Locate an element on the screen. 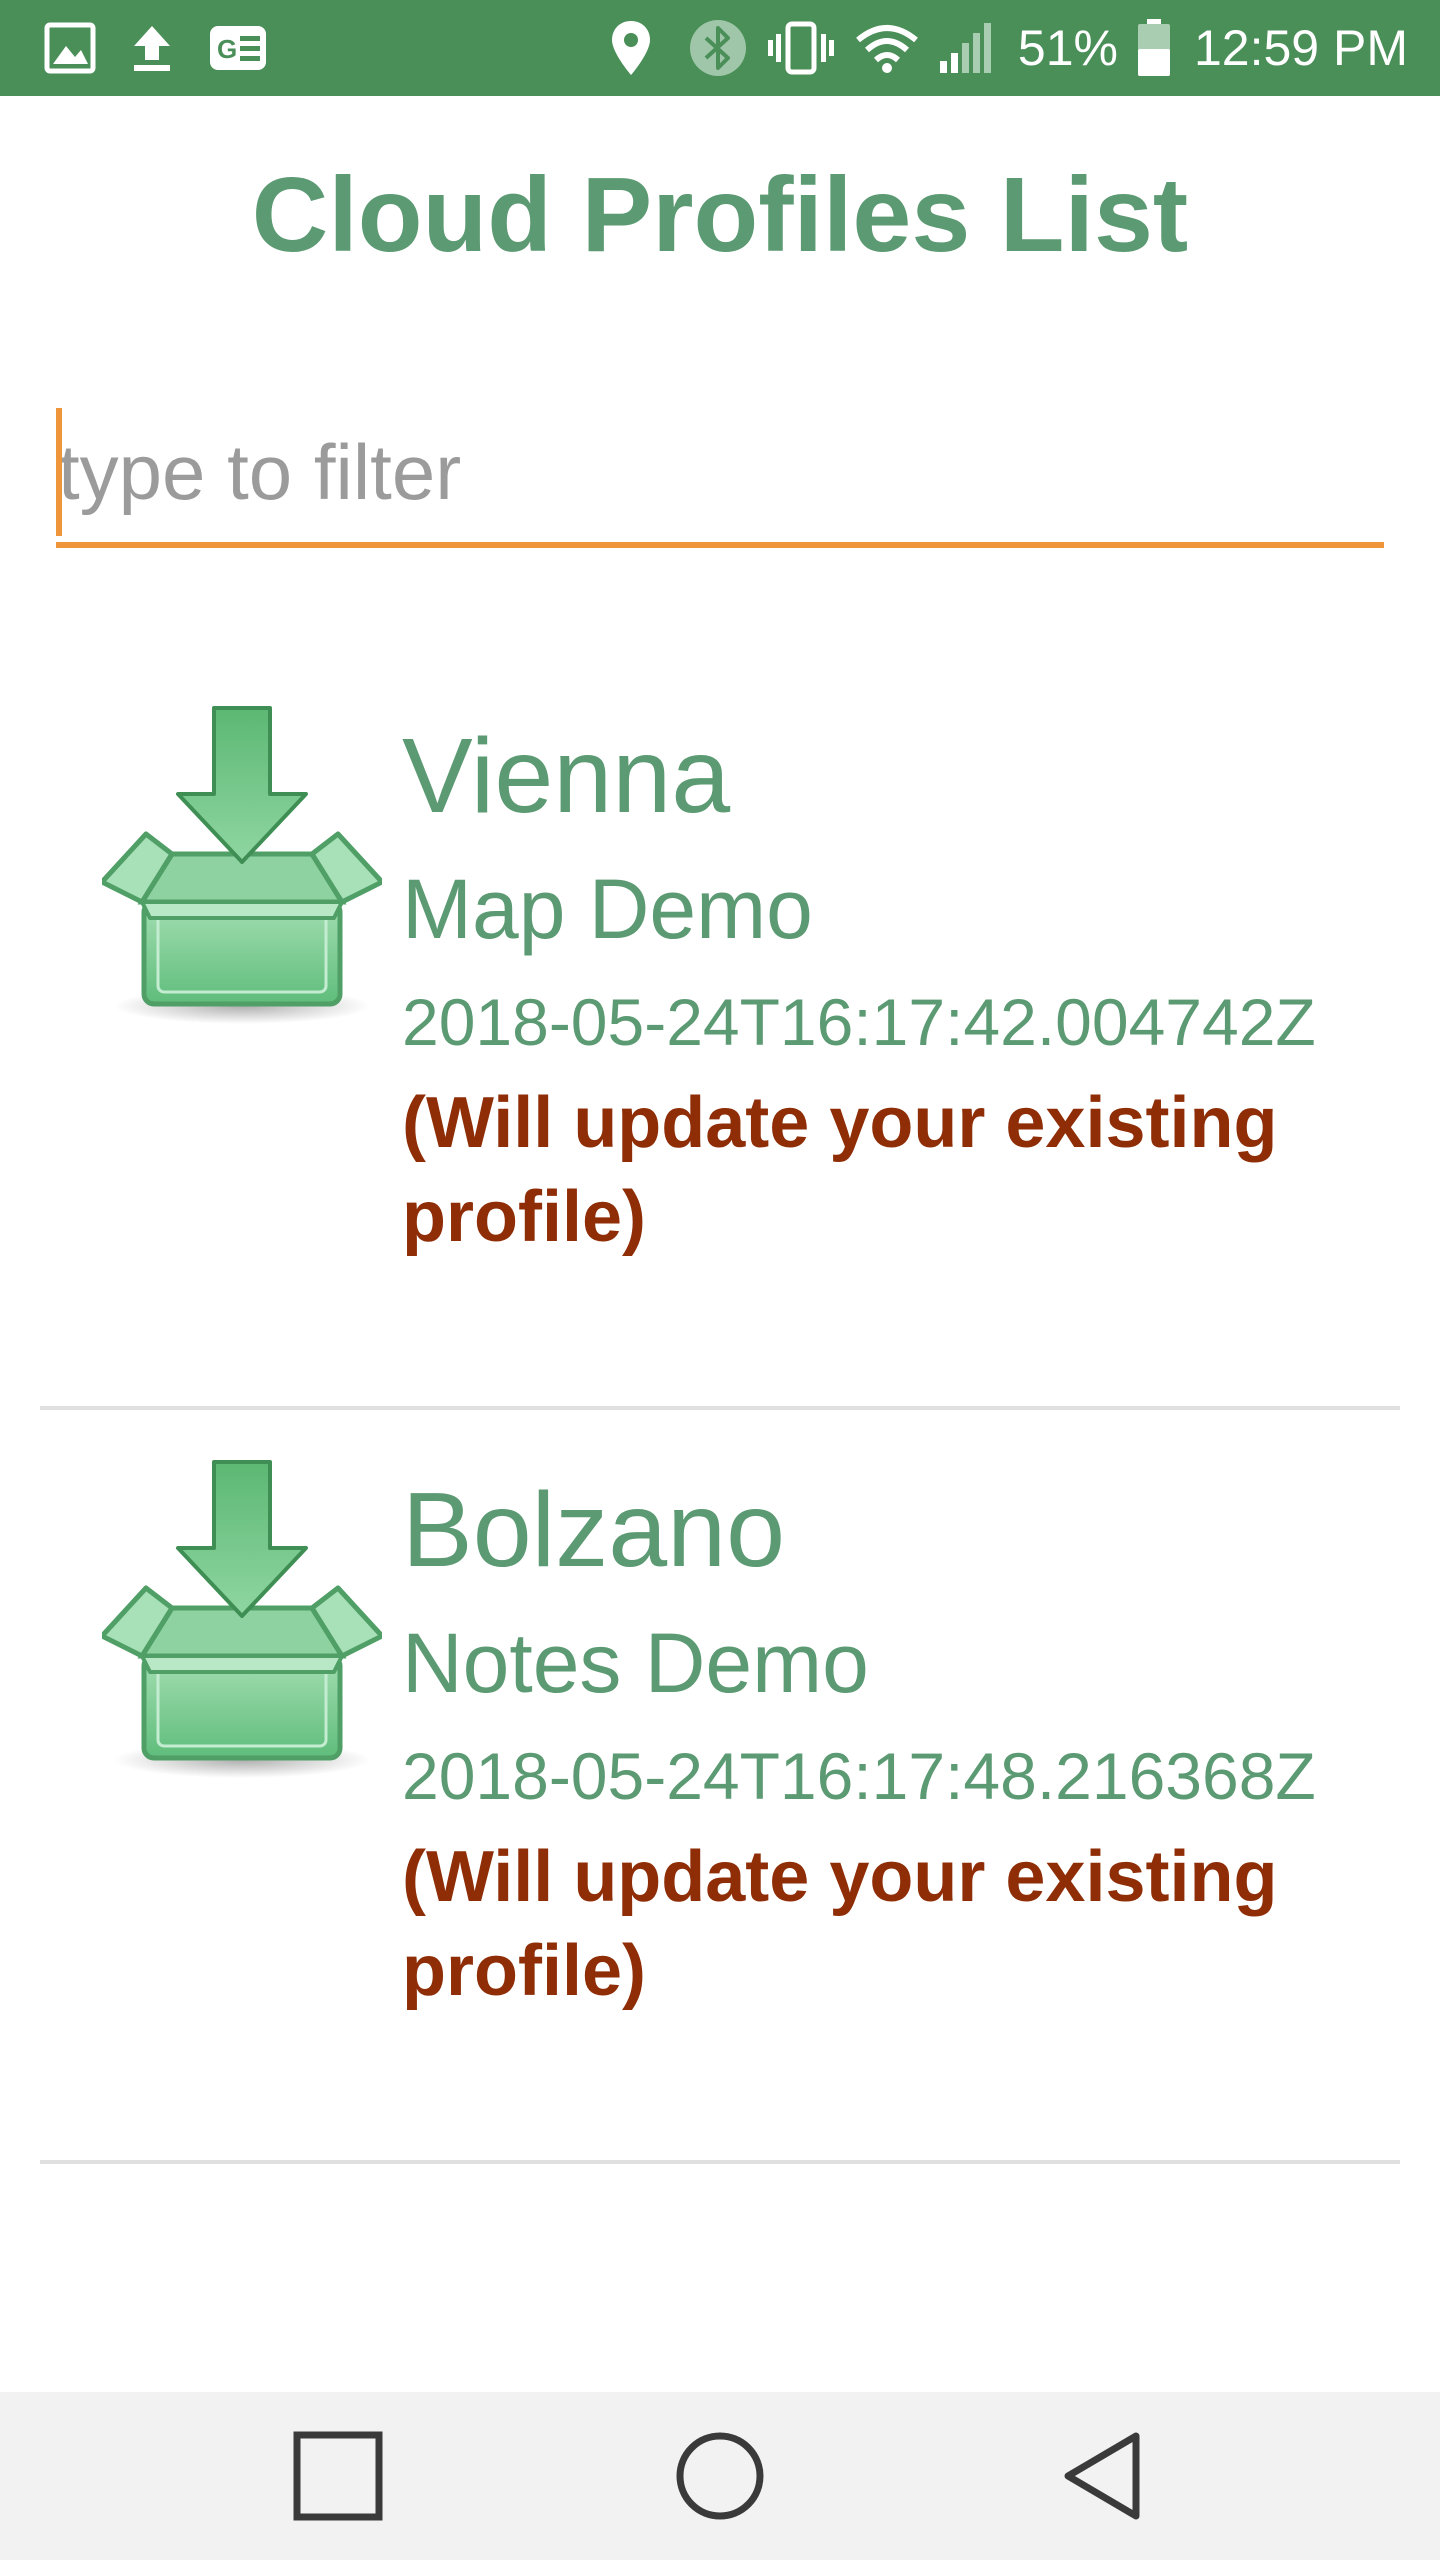 This screenshot has width=1440, height=2560. profile-timestamp: 2018-05-24T16:17:42.004742Z is located at coordinates (859, 1022).